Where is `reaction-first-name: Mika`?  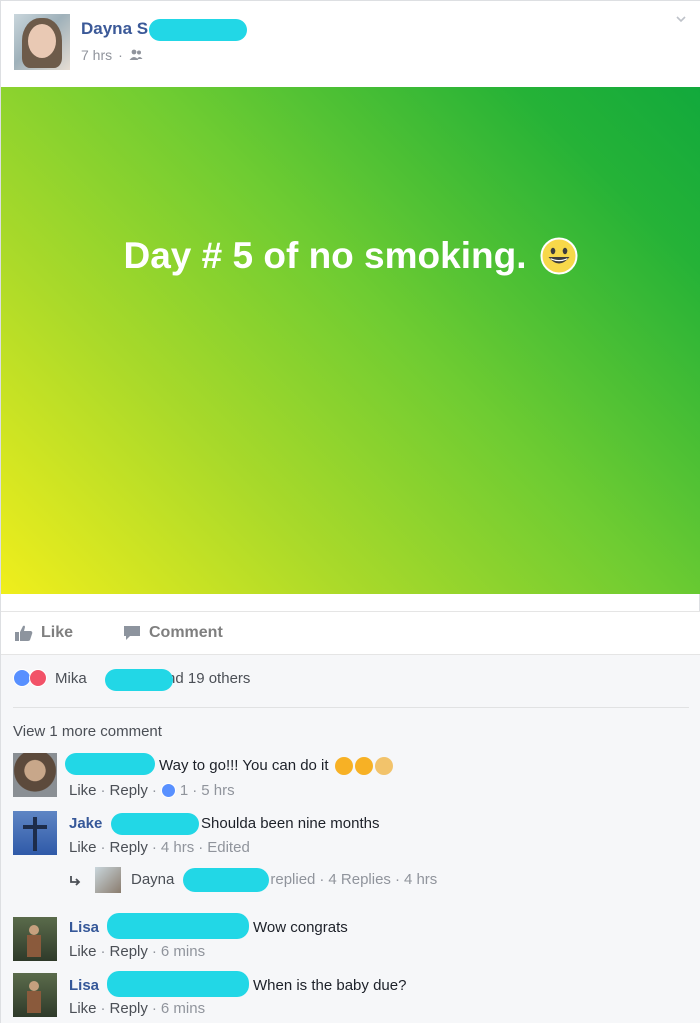 reaction-first-name: Mika is located at coordinates (71, 678).